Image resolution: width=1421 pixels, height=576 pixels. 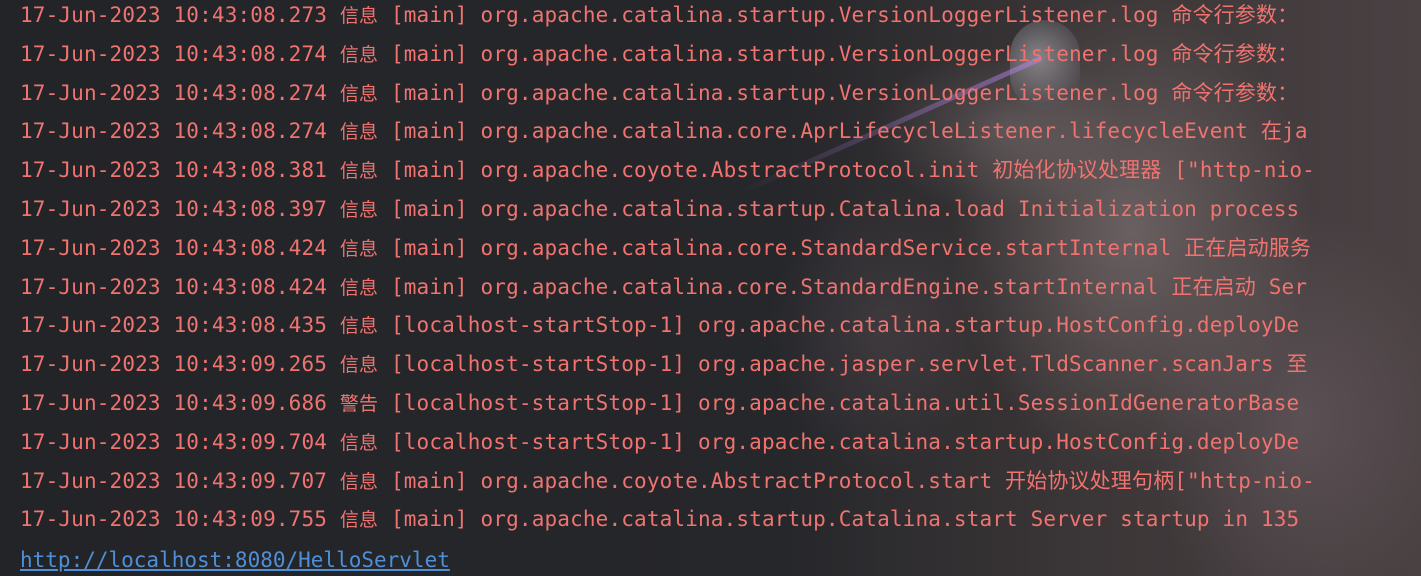 I want to click on log-level: 警告, so click(x=359, y=403).